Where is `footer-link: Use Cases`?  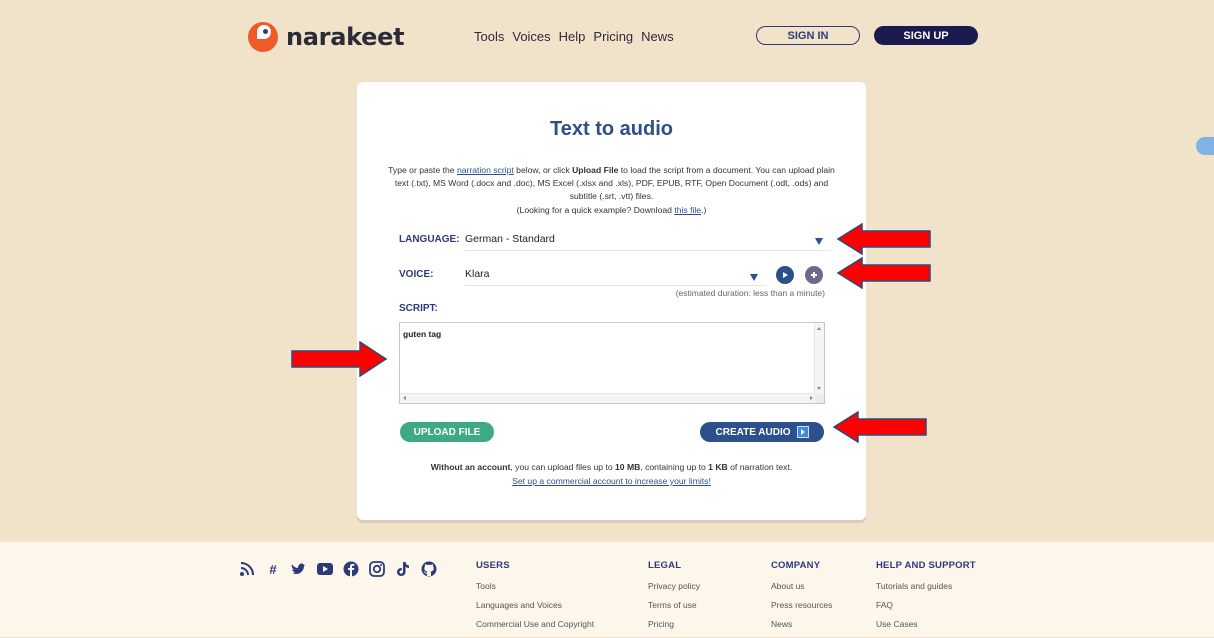
footer-link: Use Cases is located at coordinates (926, 624).